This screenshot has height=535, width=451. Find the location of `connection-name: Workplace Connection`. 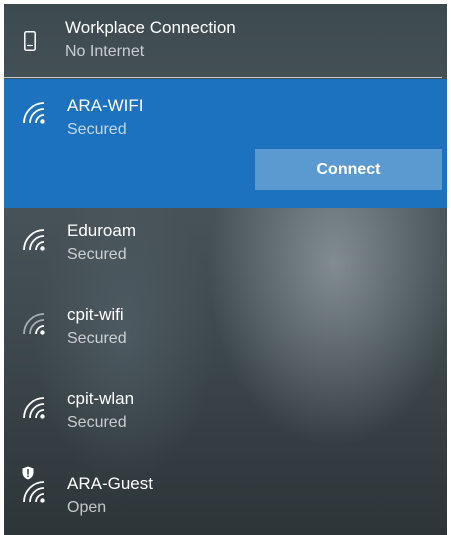

connection-name: Workplace Connection is located at coordinates (150, 27).